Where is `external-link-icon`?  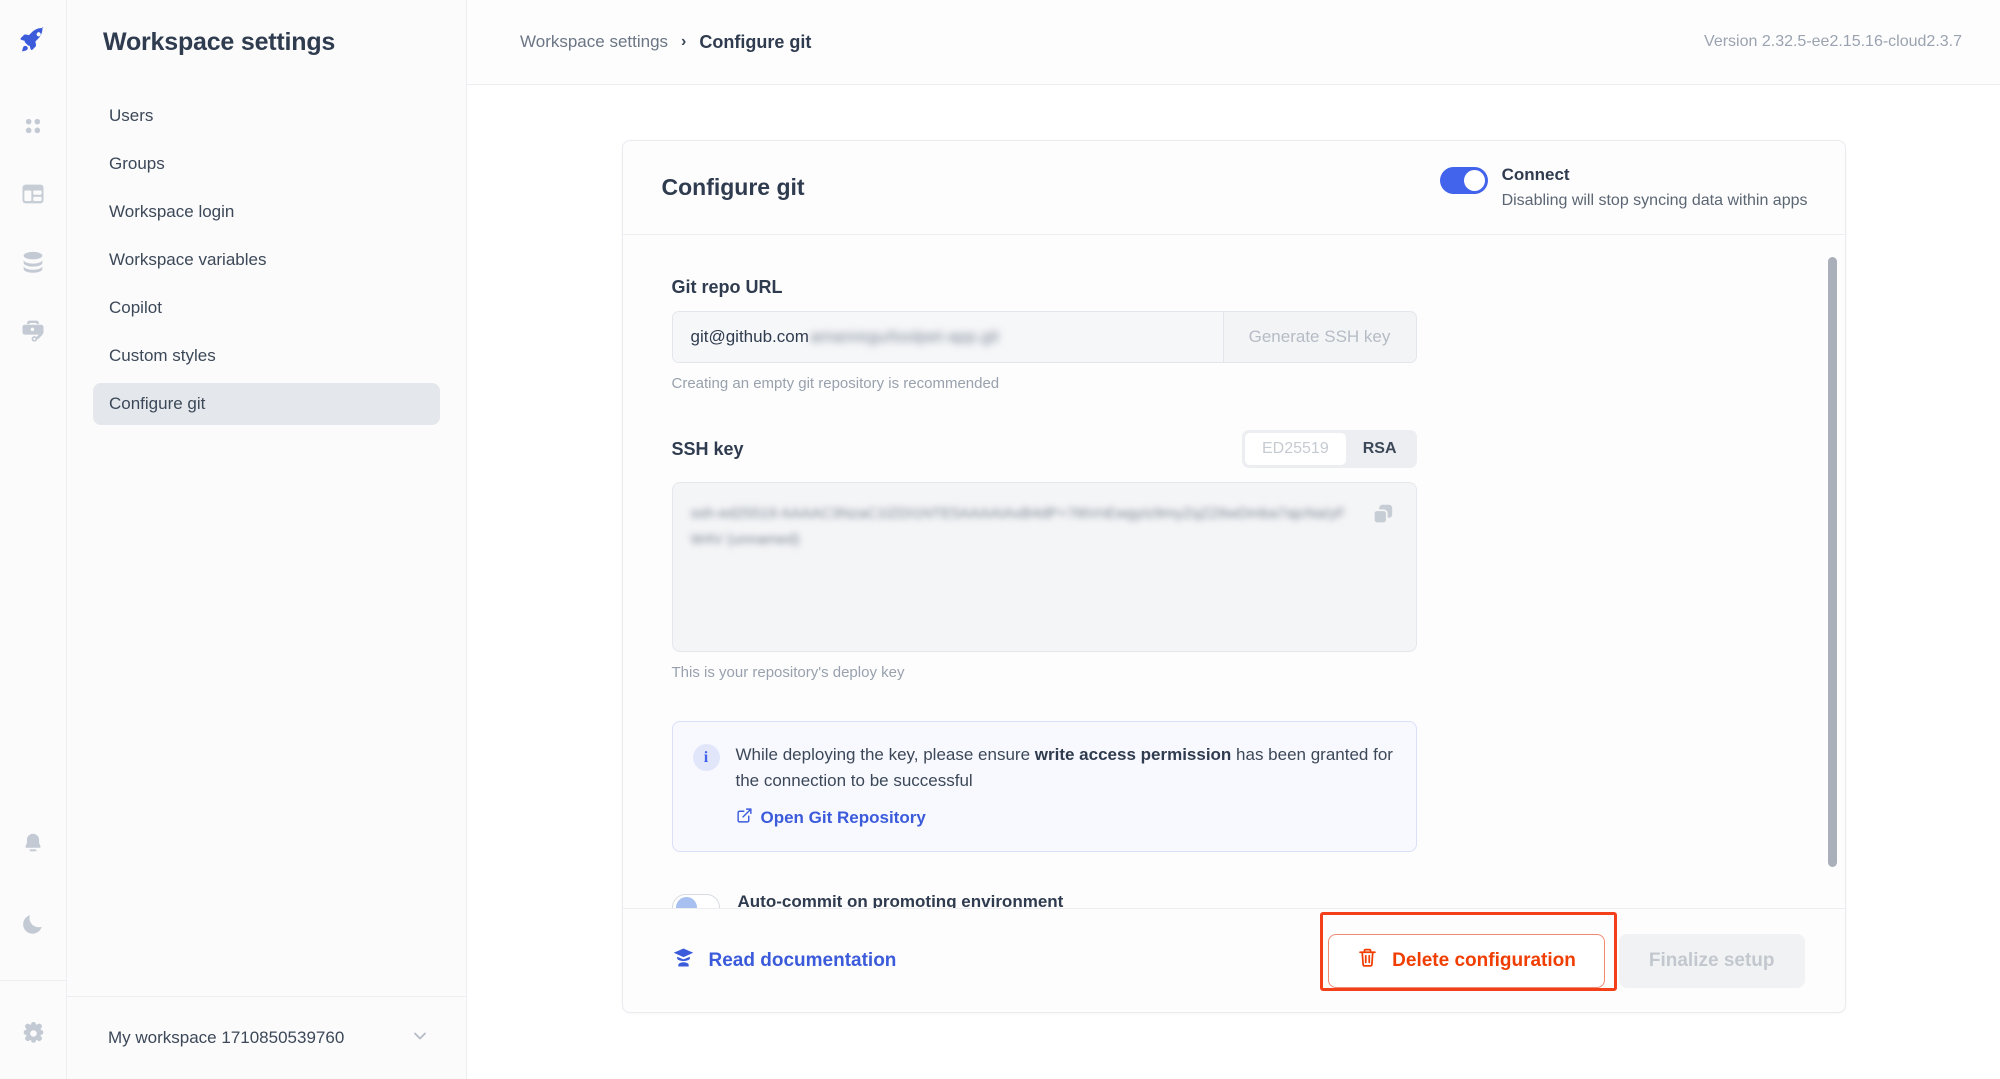
external-link-icon is located at coordinates (744, 818).